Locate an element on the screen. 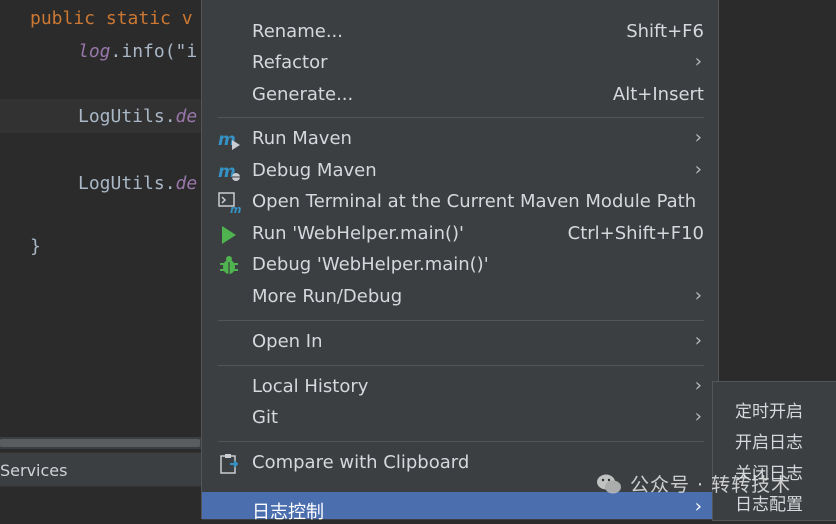 This screenshot has height=524, width=836. menu-label: Run 'WebHelper.main()' is located at coordinates (358, 233).